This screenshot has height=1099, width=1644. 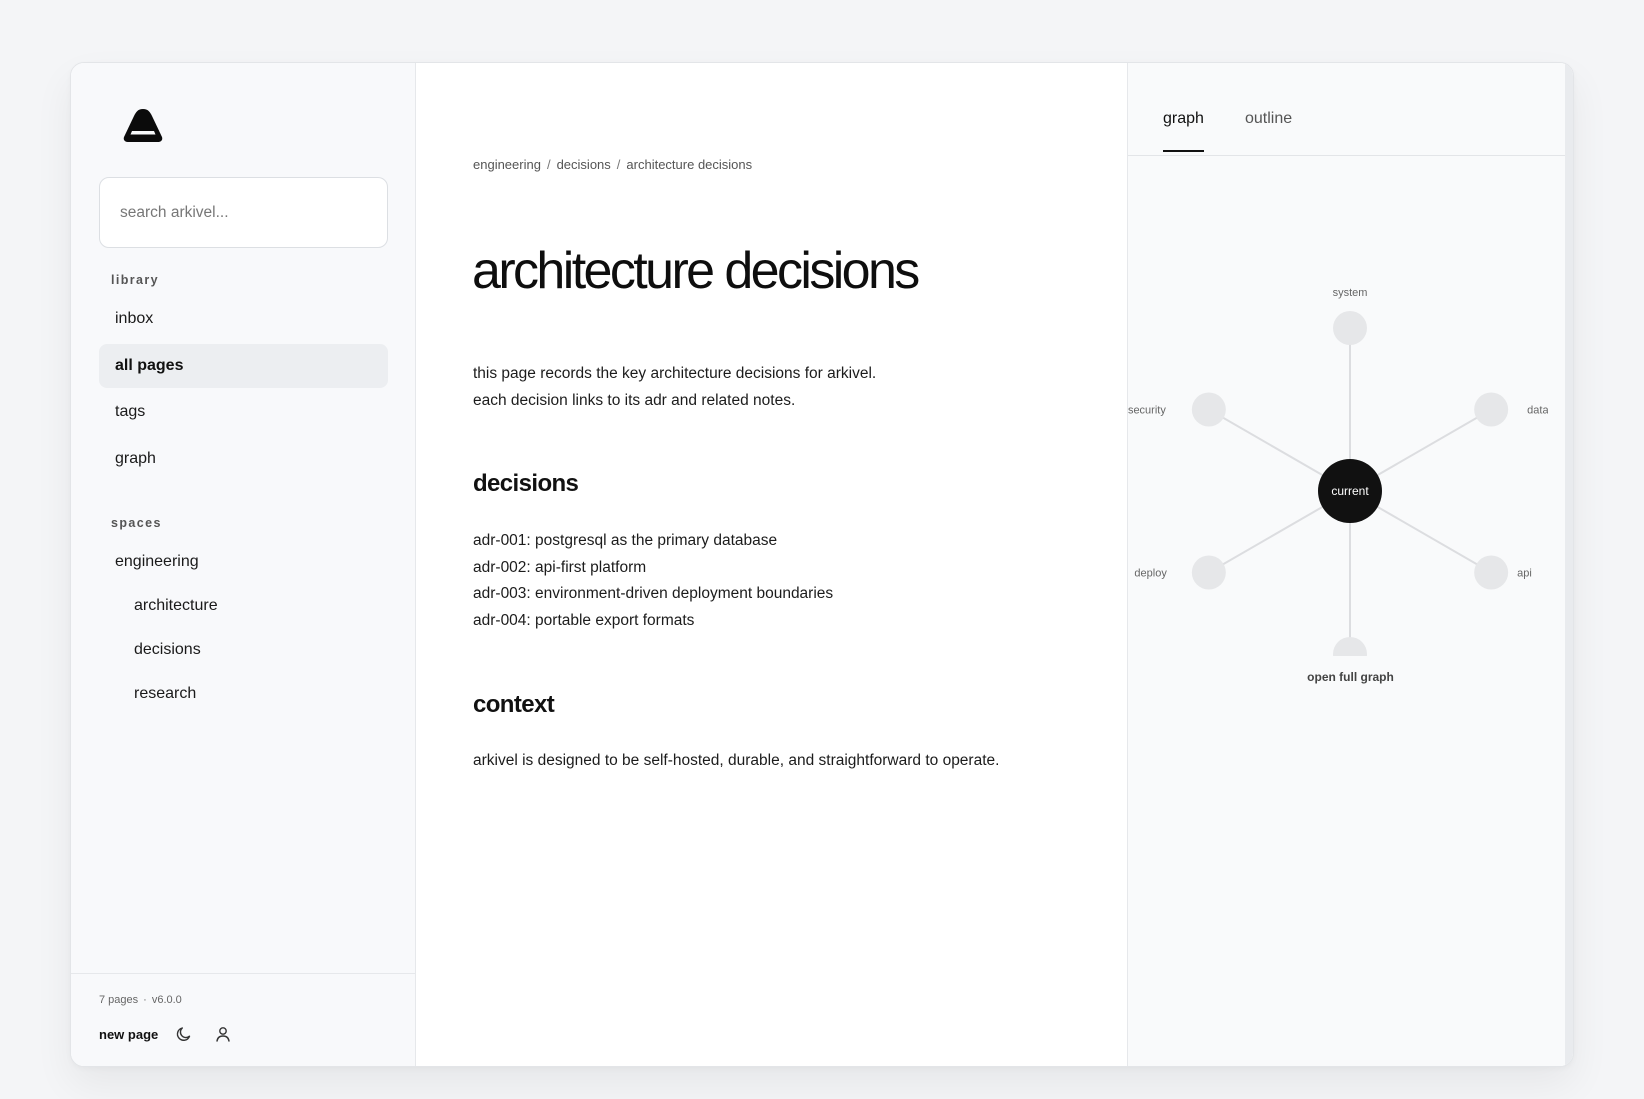 What do you see at coordinates (1537, 411) in the screenshot?
I see `graph-node-label: data` at bounding box center [1537, 411].